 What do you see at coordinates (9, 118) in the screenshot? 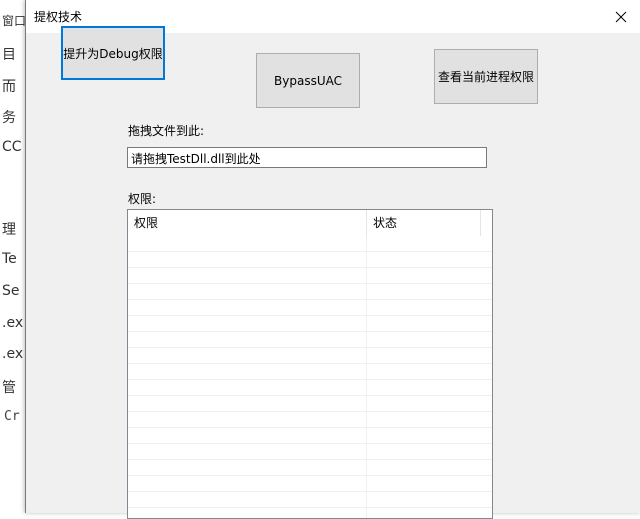
I see `bg-text-line: 务` at bounding box center [9, 118].